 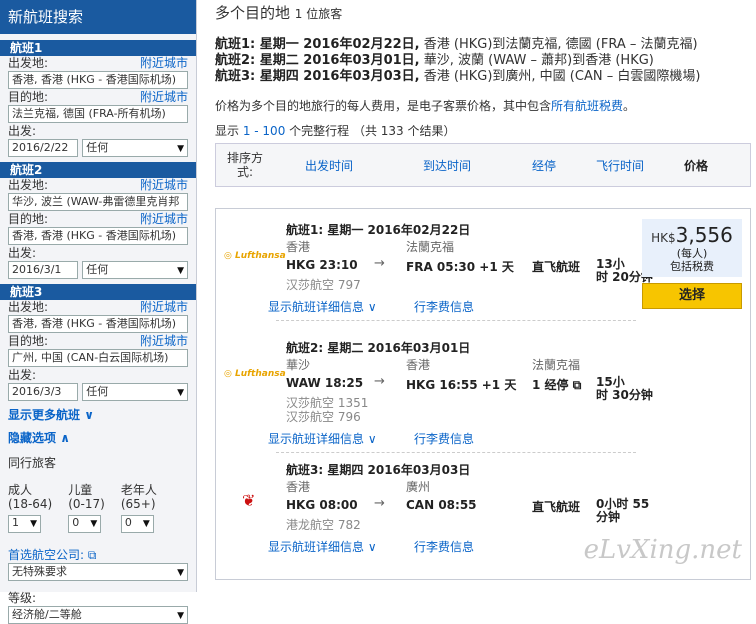 I want to click on currency: HK$, so click(x=663, y=238).